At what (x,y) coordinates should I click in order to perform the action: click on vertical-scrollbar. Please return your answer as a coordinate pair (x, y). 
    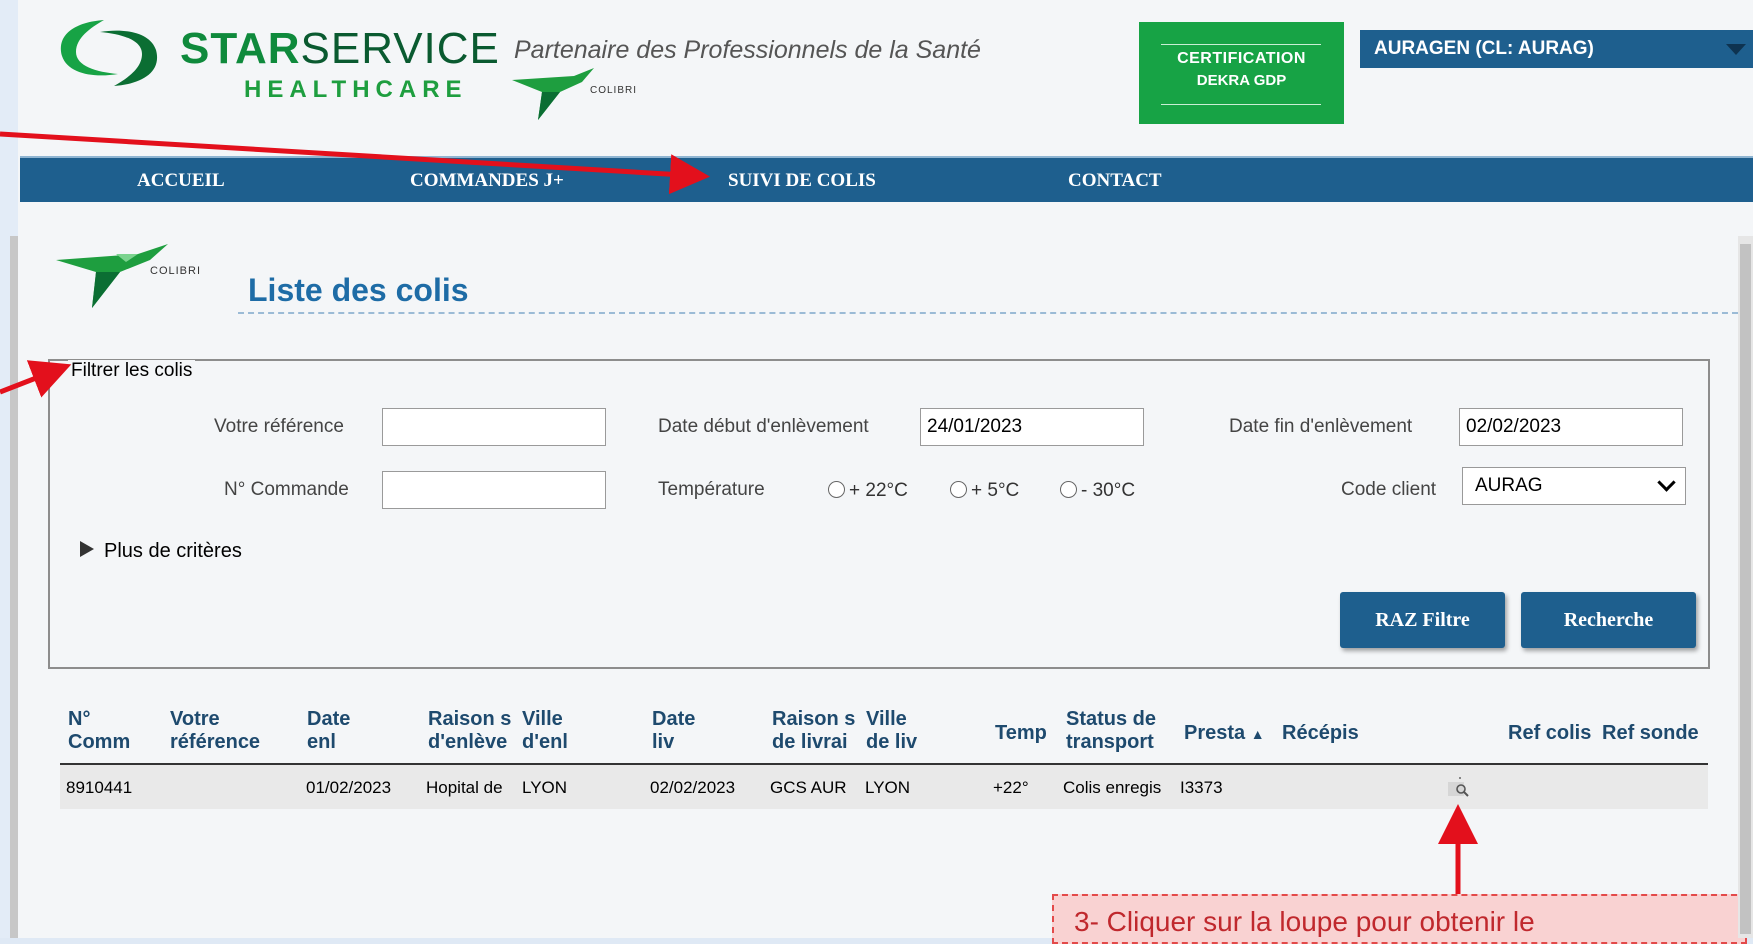
    Looking at the image, I should click on (1745, 587).